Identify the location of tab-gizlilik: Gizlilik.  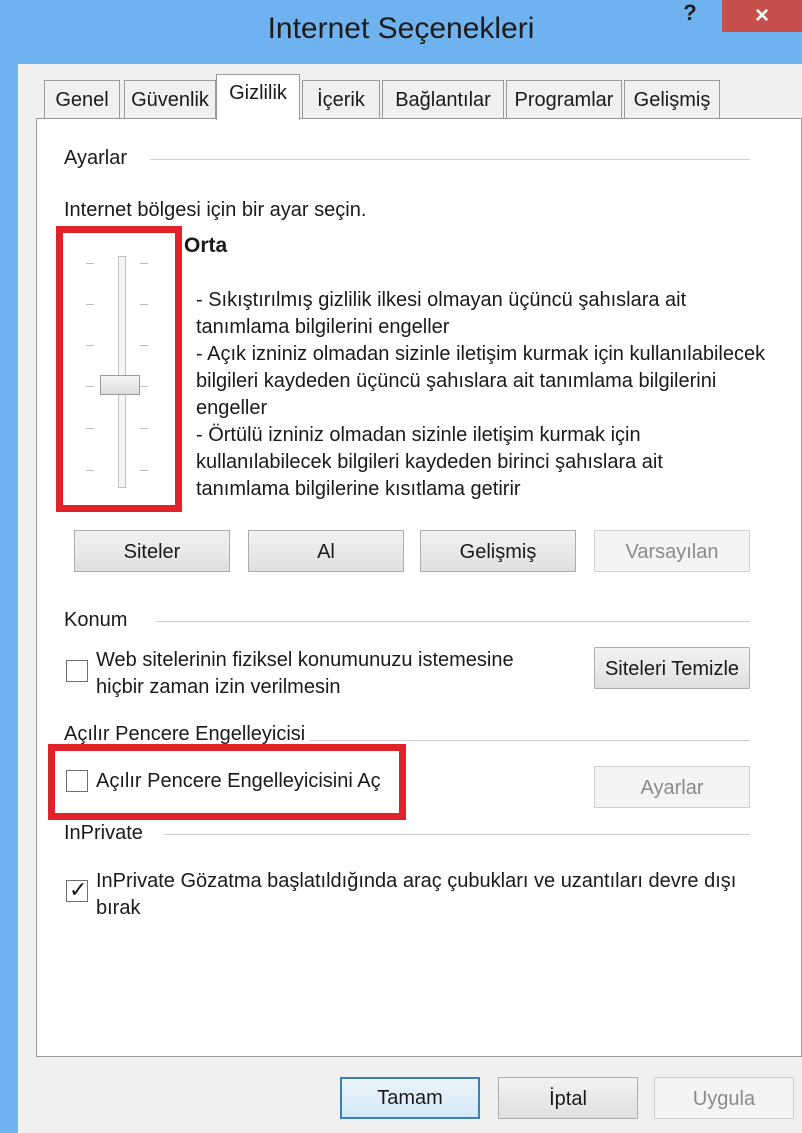
(258, 97).